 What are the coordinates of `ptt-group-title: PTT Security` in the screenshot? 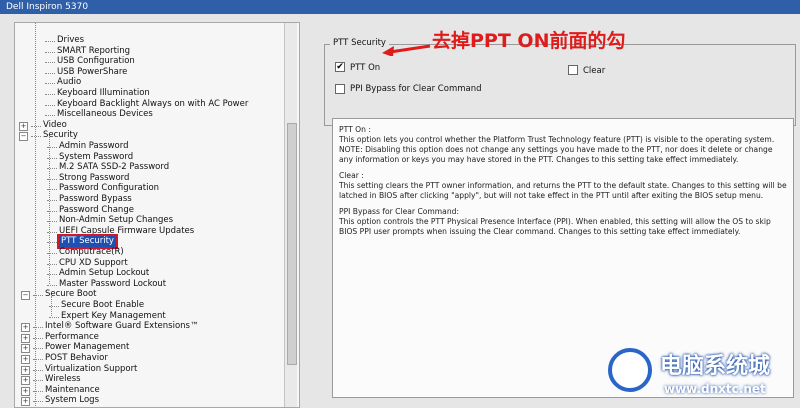 It's located at (359, 43).